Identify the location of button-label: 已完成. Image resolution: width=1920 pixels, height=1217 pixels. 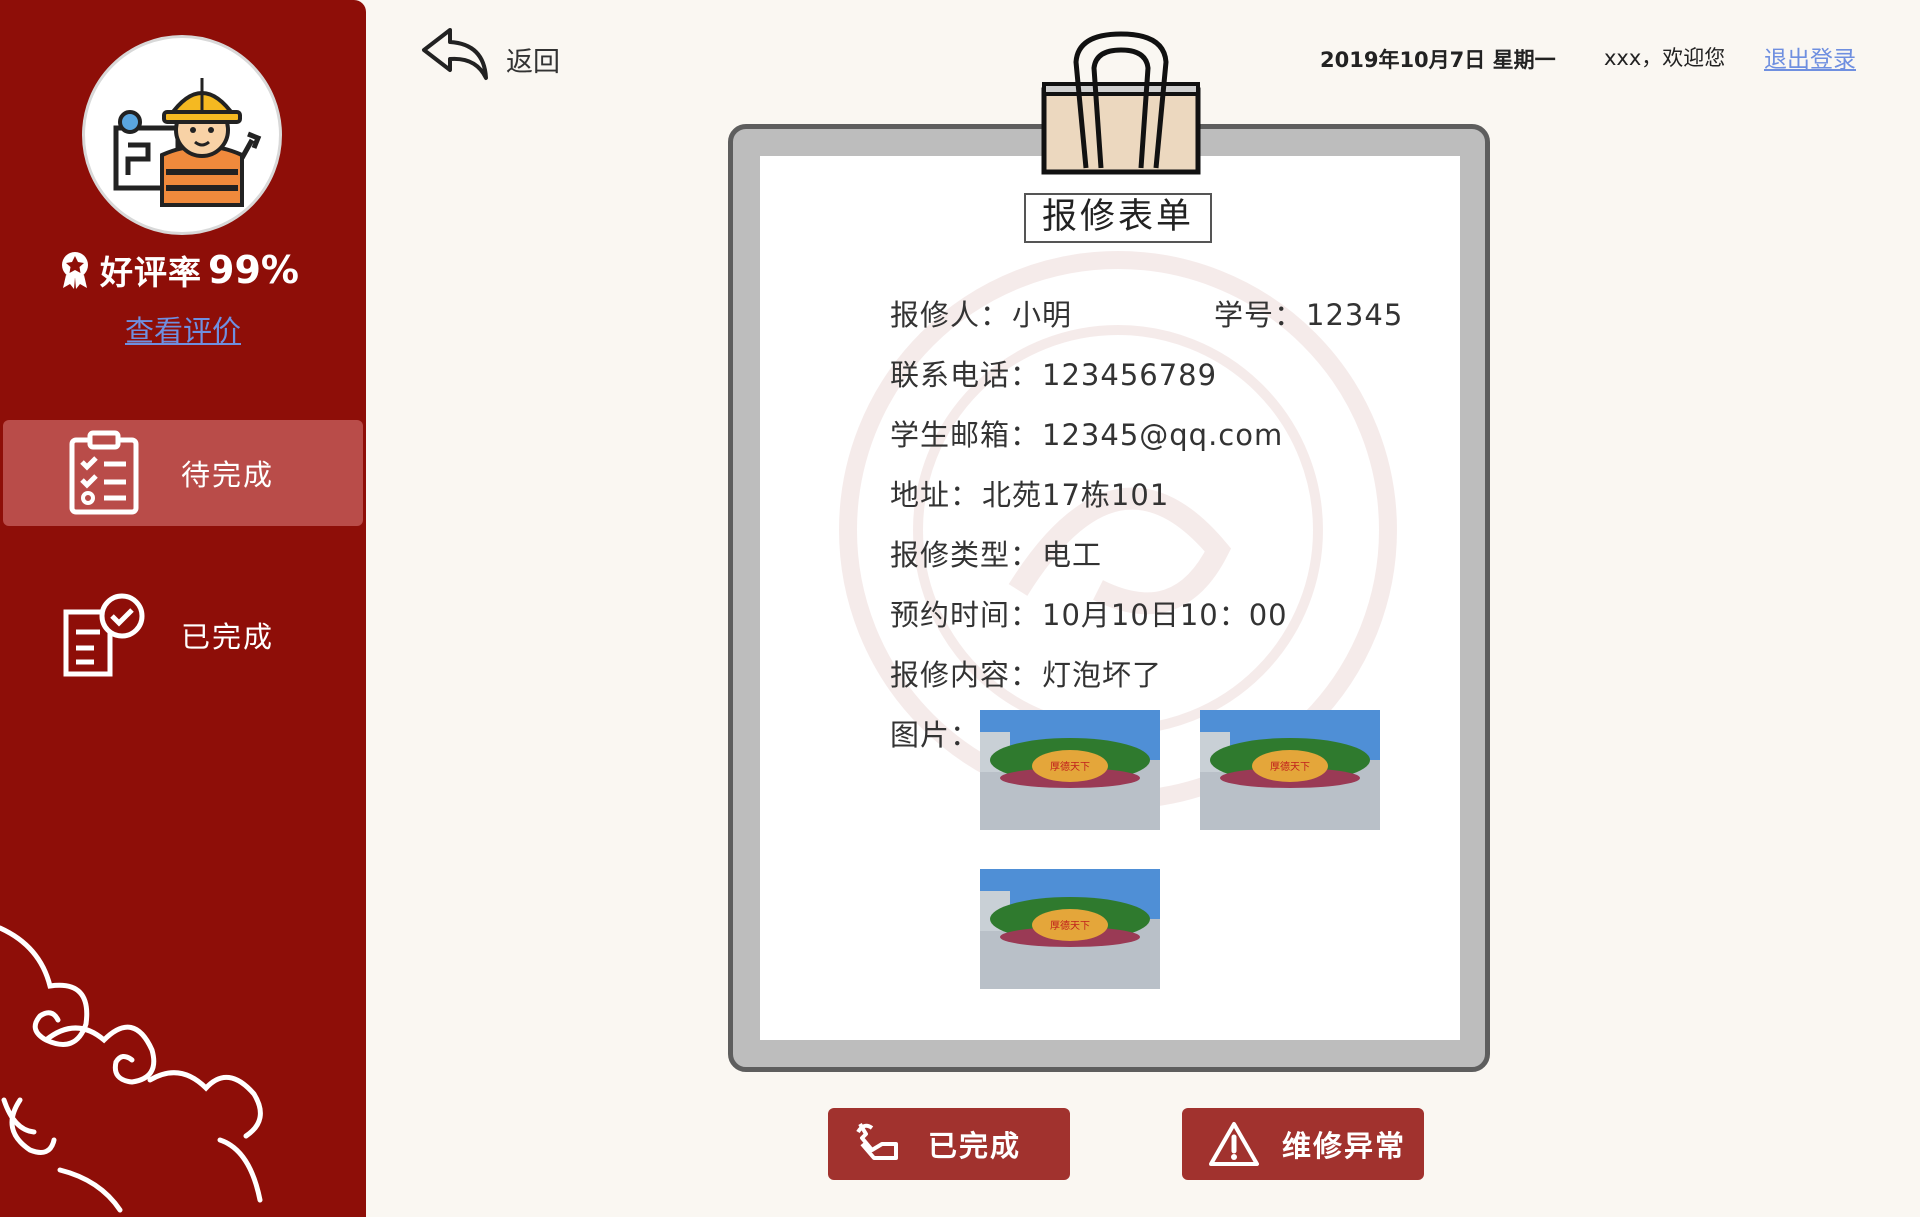
(975, 1146).